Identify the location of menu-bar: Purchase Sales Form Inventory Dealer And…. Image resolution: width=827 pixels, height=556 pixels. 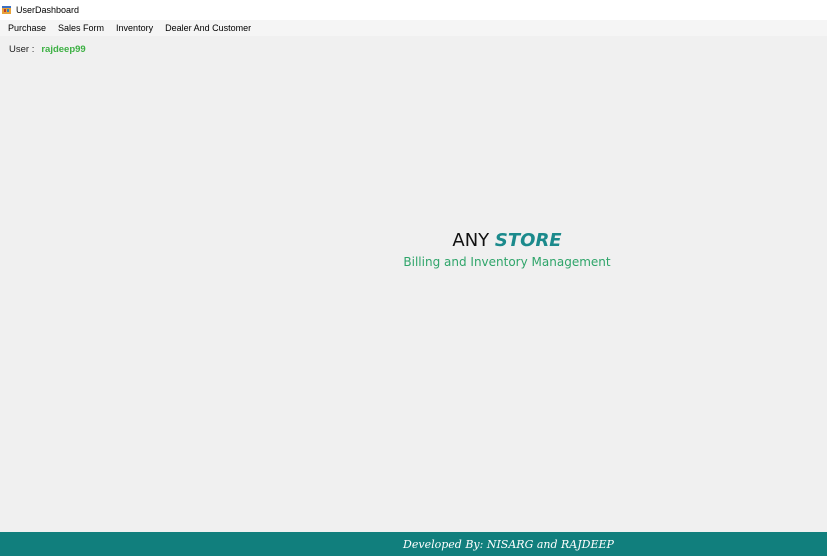
(413, 28).